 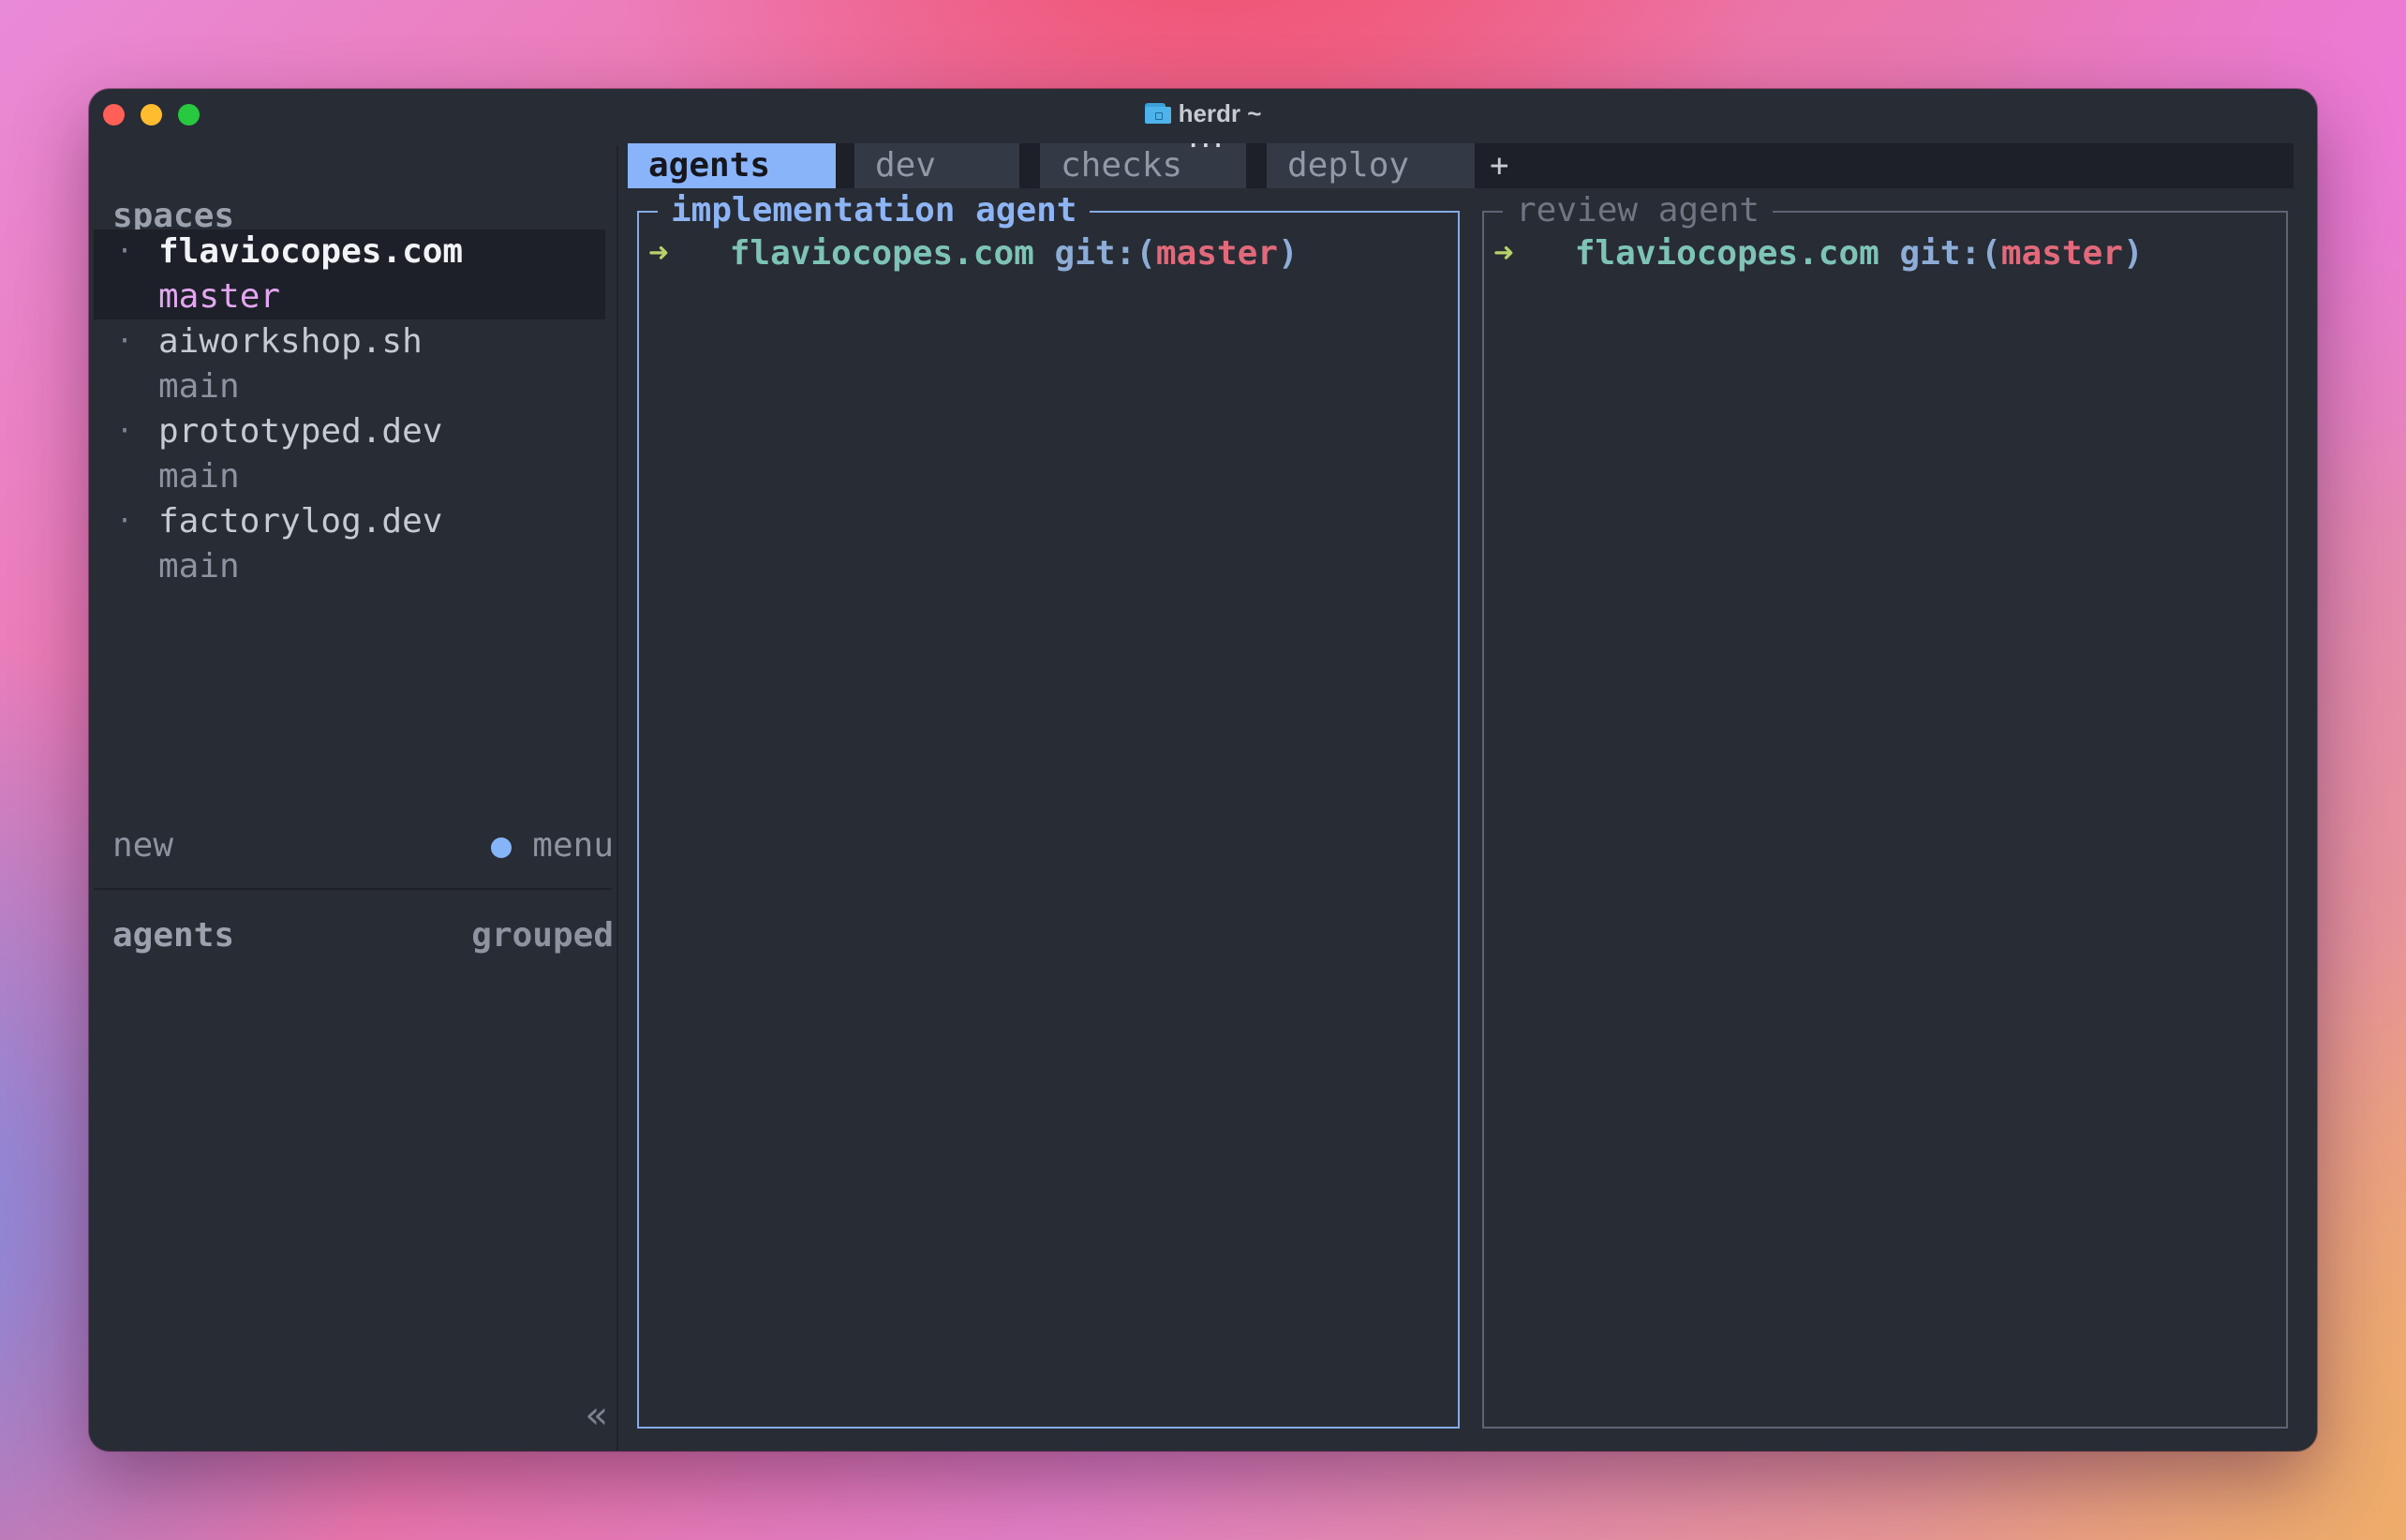 I want to click on grouped-toggle: grouped, so click(x=542, y=935).